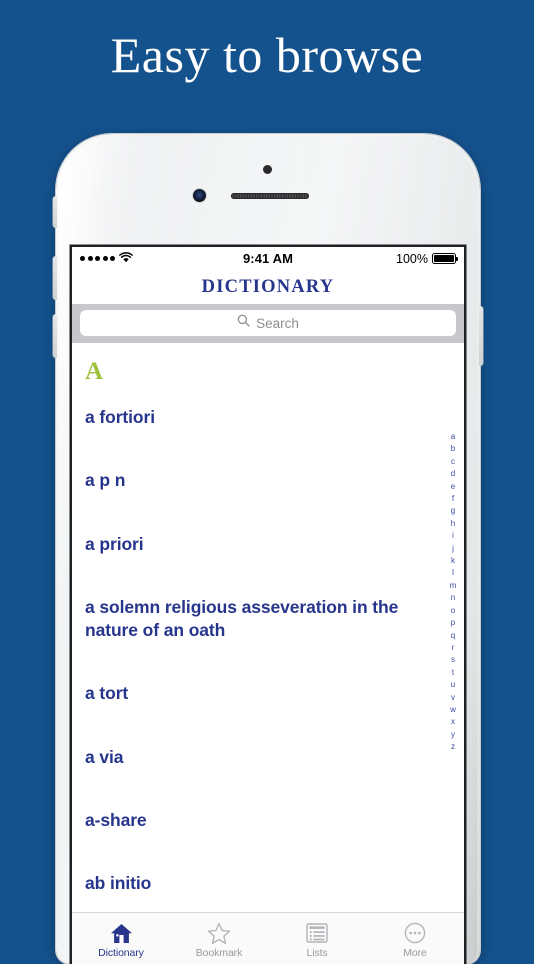 The width and height of the screenshot is (534, 964). I want to click on alphabet-index-letter: a, so click(453, 437).